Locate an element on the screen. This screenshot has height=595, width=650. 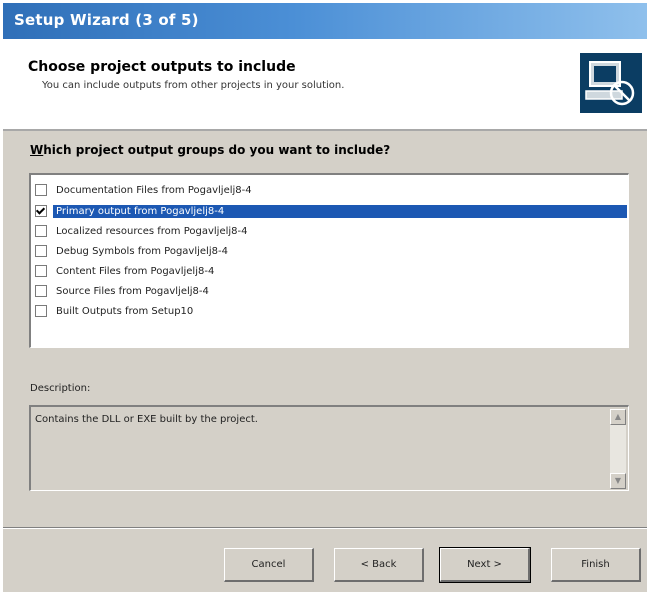
list-item-label: Debug Symbols from Pogavljelj8-4 is located at coordinates (142, 251).